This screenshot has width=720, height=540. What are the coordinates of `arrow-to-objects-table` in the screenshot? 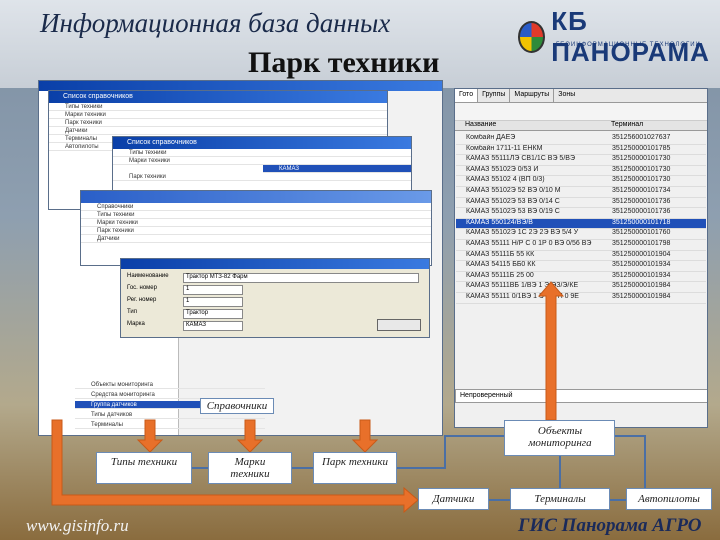 It's located at (551, 351).